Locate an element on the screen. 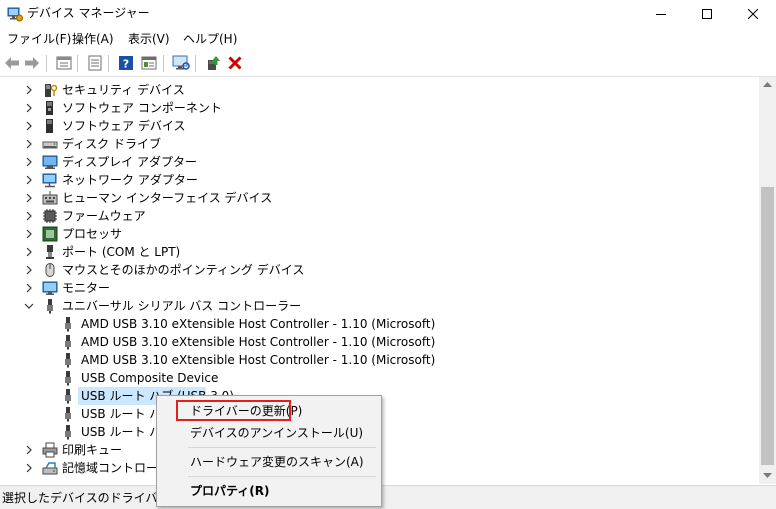 The image size is (776, 509). tree-category-usb: ユニバーサル シリアル バス コントローラー is located at coordinates (350, 306).